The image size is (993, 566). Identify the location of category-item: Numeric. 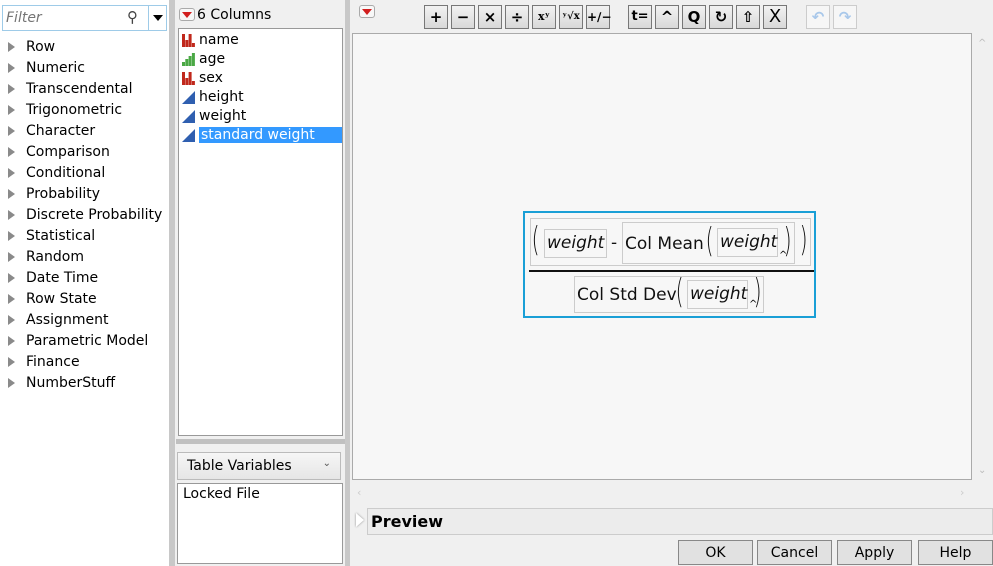
(46, 68).